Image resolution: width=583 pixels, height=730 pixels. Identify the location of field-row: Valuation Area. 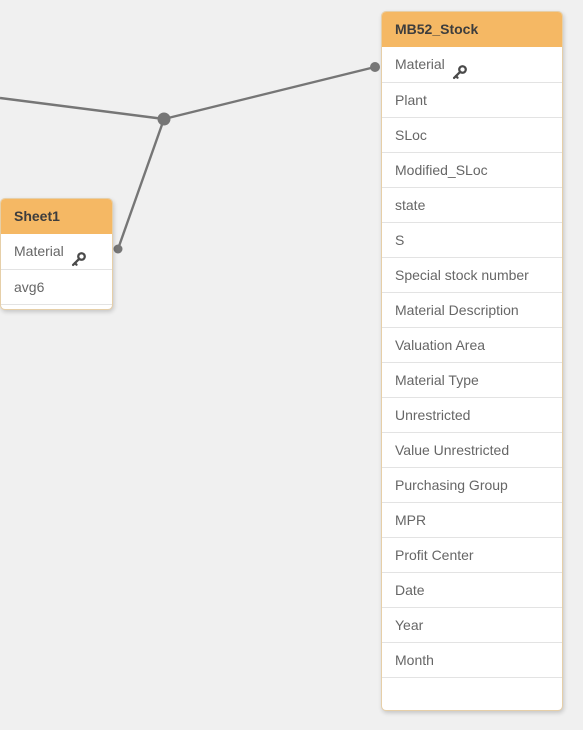
(472, 344).